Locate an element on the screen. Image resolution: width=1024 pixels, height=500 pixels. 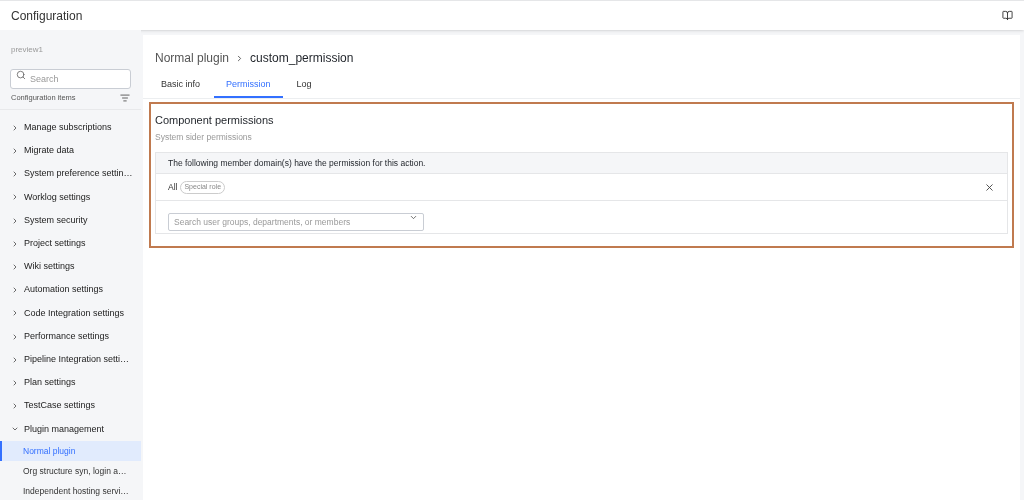
sidebar-item: Manage subscriptions is located at coordinates (70, 128).